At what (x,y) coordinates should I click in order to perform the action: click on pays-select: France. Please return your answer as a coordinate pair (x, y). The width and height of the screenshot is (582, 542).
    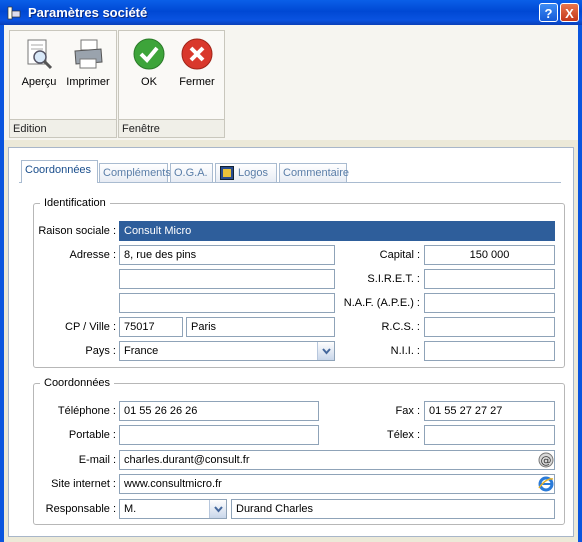
    Looking at the image, I should click on (227, 351).